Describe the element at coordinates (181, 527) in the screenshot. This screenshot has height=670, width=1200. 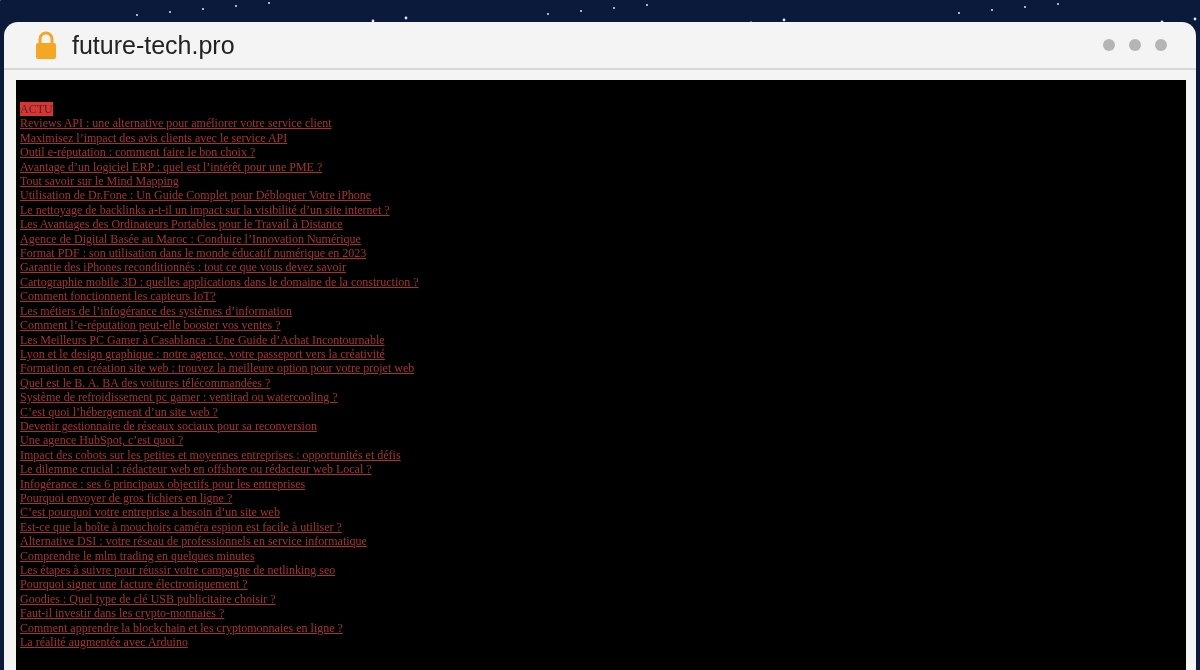
I see `article-link: Est-ce que la boîte à mouchoirs caméra espion est facile à utiliser ?` at that location.